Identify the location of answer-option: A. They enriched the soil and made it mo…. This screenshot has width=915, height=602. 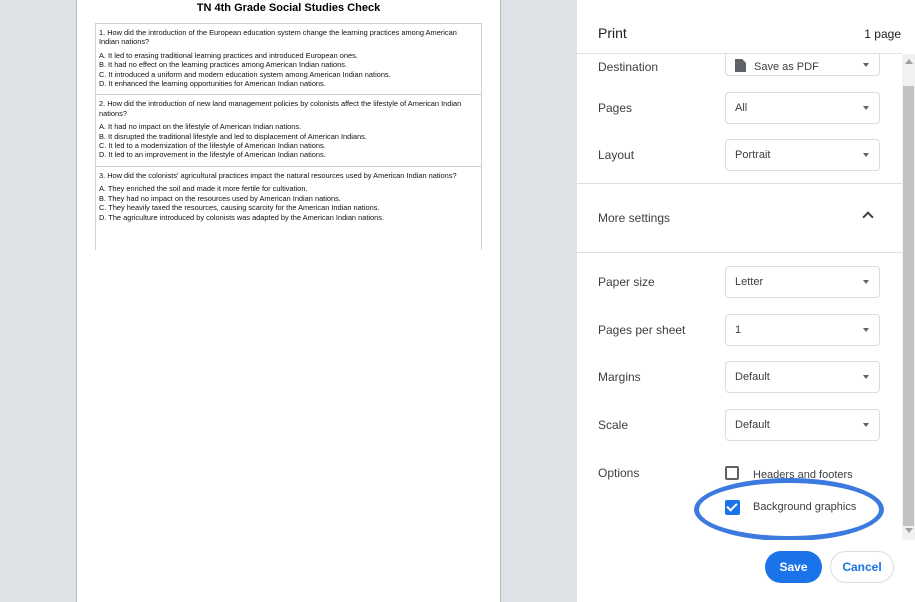
(203, 189).